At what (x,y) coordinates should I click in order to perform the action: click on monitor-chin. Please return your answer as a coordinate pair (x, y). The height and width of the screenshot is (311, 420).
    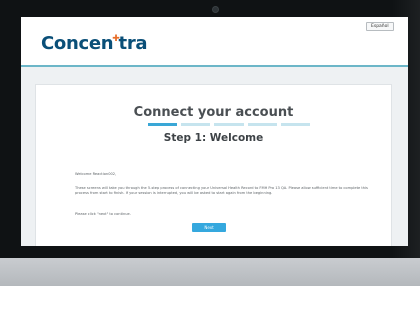
    Looking at the image, I should click on (210, 272).